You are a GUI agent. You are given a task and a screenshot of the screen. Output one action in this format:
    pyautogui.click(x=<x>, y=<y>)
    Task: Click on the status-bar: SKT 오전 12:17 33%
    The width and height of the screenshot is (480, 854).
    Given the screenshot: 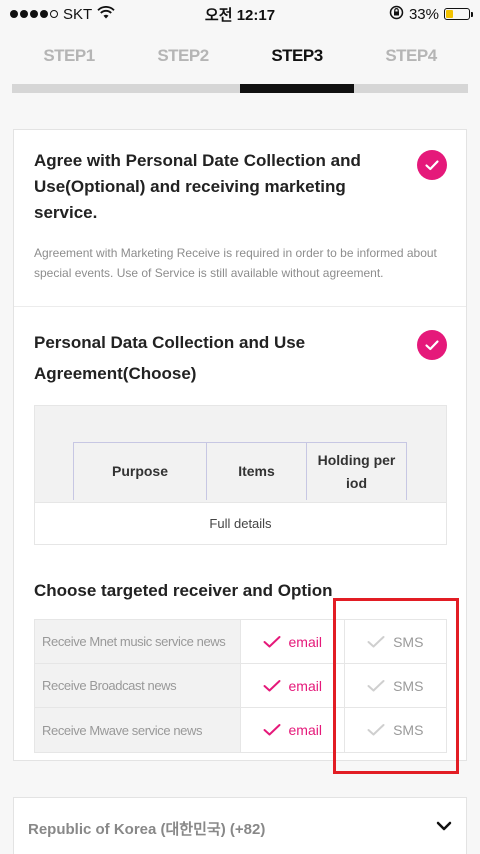 What is the action you would take?
    pyautogui.click(x=240, y=14)
    